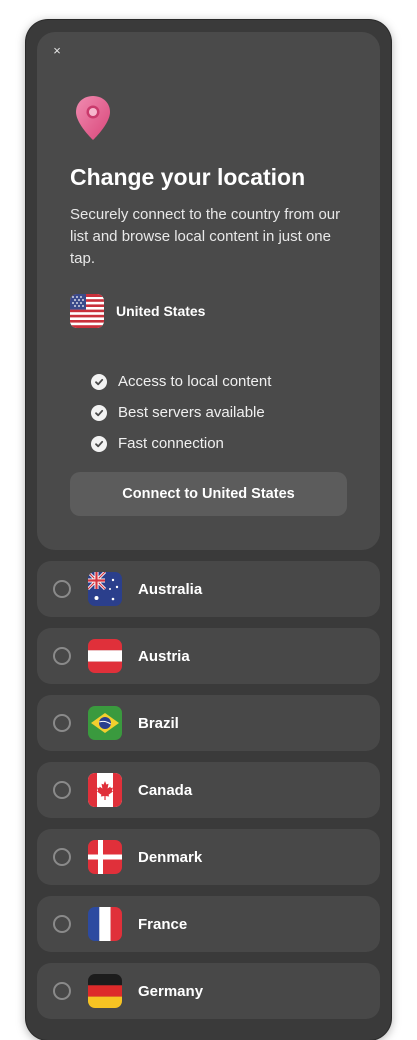 The width and height of the screenshot is (417, 1040). I want to click on current-country-label: United States, so click(161, 311).